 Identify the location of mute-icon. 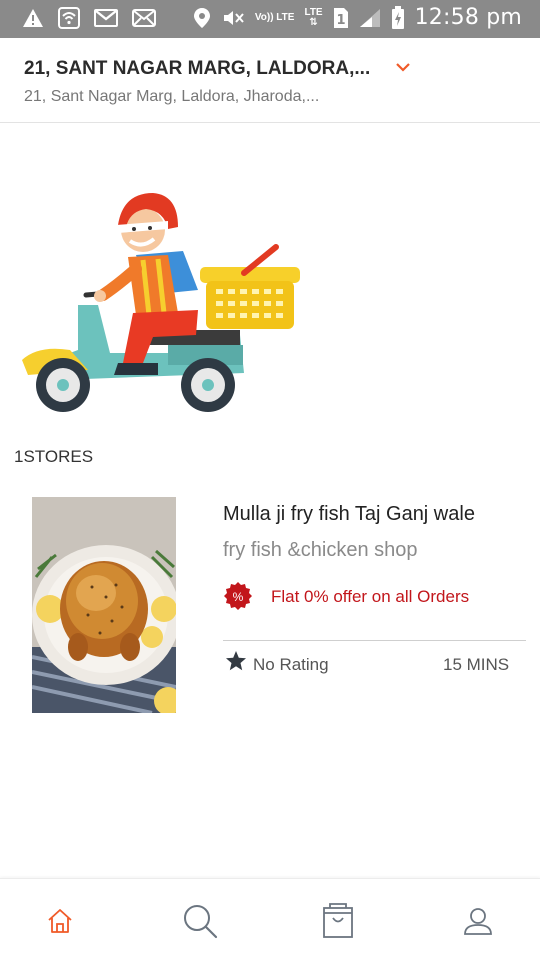
(233, 18).